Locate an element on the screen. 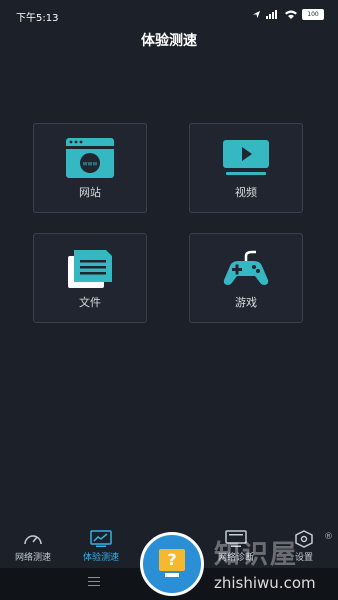  card-file: 文件 is located at coordinates (90, 278).